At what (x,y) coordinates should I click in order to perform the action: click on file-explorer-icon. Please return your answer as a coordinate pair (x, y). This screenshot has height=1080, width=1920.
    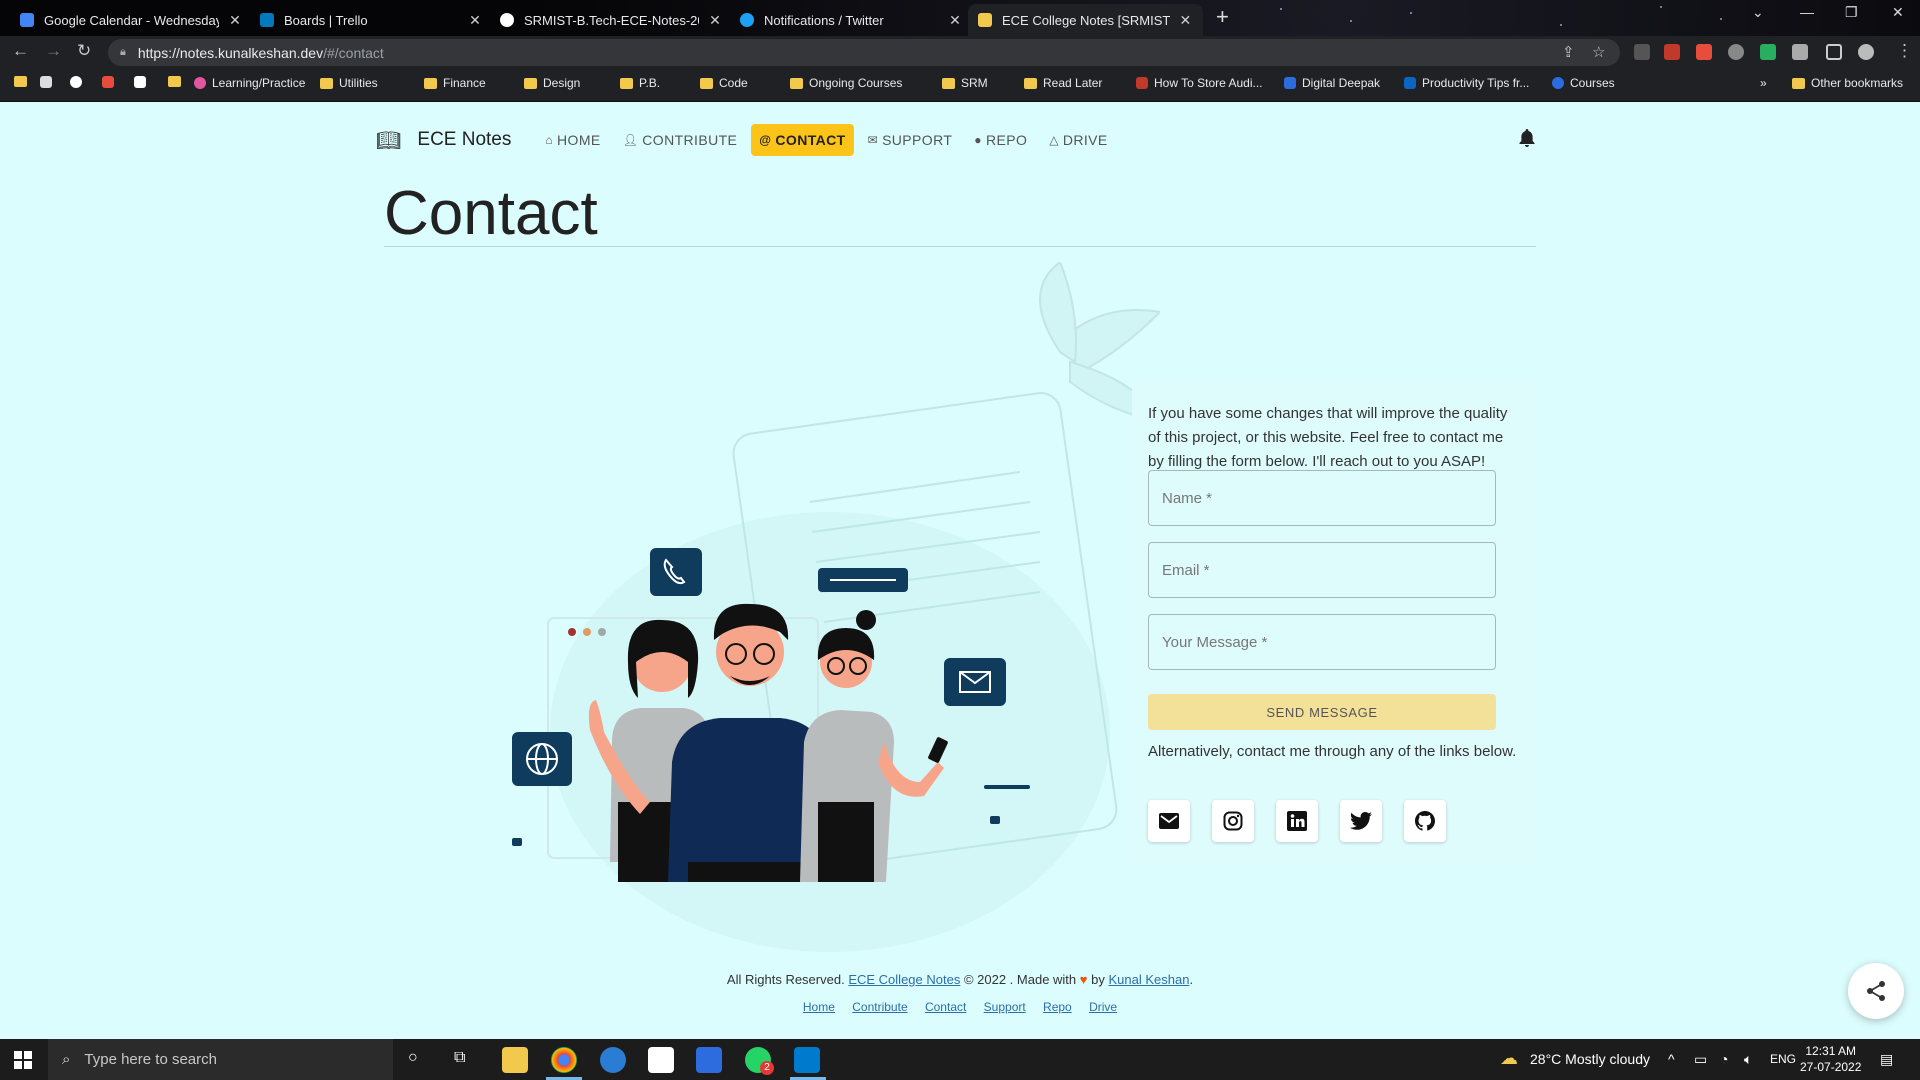
    Looking at the image, I should click on (515, 1060).